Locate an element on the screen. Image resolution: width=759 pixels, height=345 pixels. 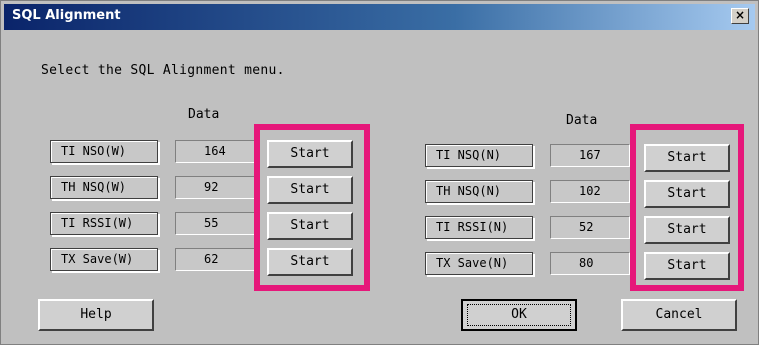
left-row-2-label: TH NSQ(W) is located at coordinates (104, 187).